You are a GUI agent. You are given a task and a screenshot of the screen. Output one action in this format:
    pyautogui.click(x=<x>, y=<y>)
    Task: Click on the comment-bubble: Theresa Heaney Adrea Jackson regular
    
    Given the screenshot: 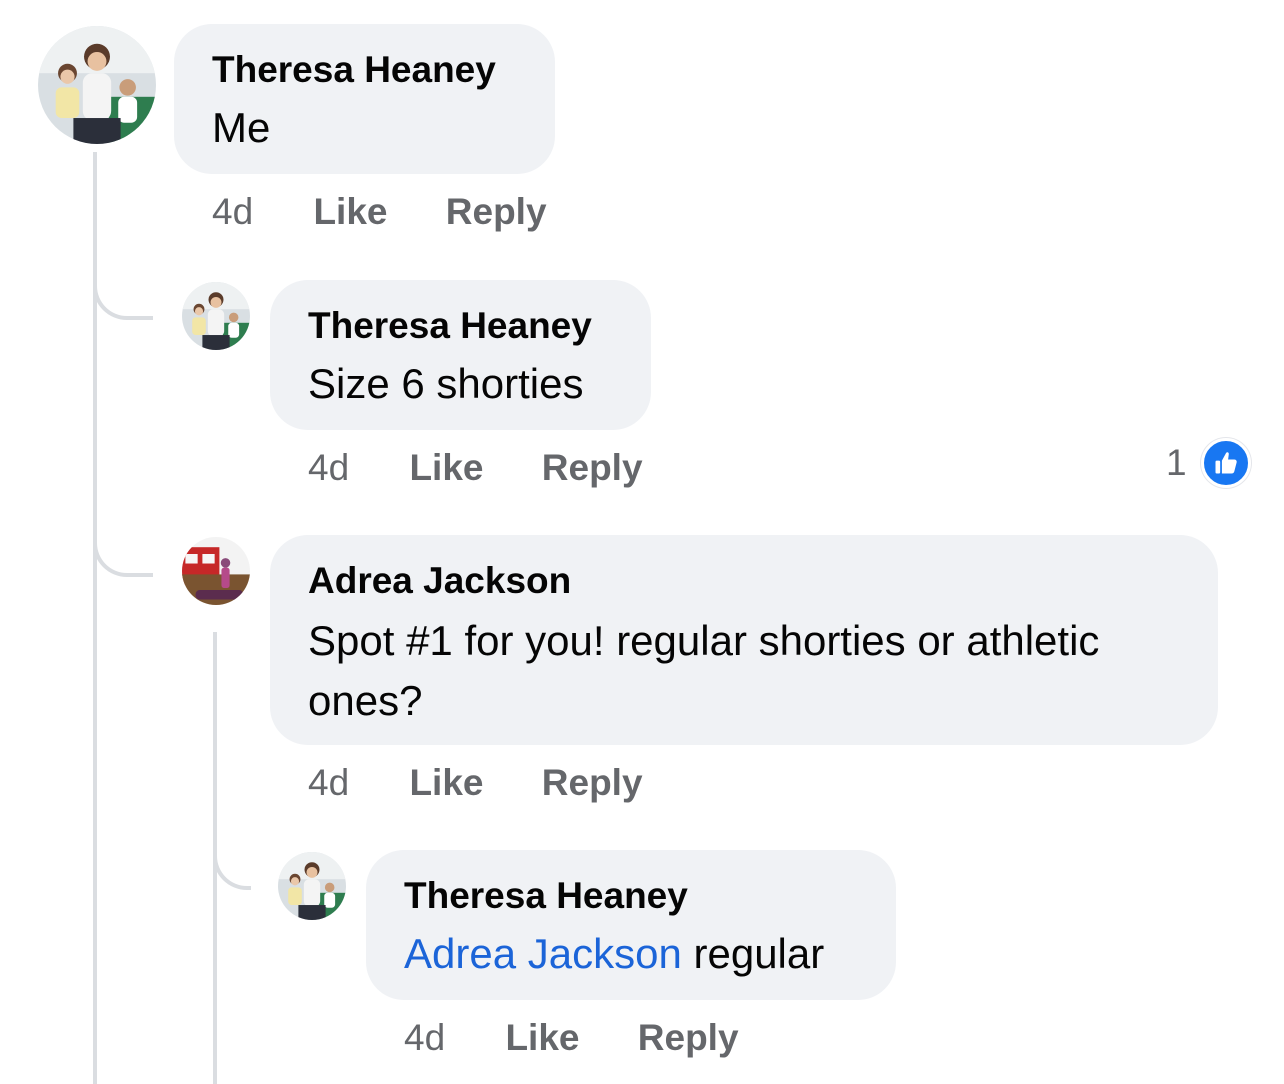 What is the action you would take?
    pyautogui.click(x=631, y=925)
    